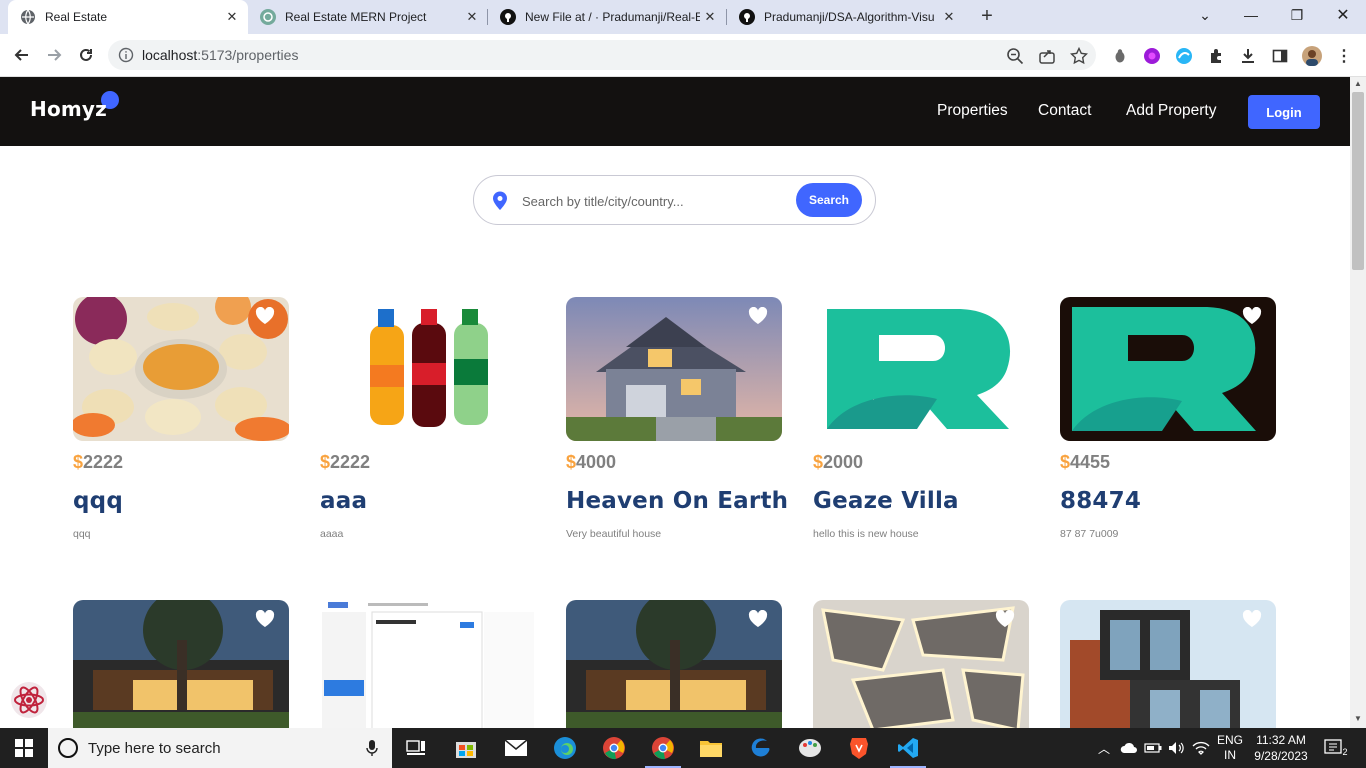 Image resolution: width=1366 pixels, height=768 pixels. Describe the element at coordinates (972, 111) in the screenshot. I see `nav-properties: Properties` at that location.